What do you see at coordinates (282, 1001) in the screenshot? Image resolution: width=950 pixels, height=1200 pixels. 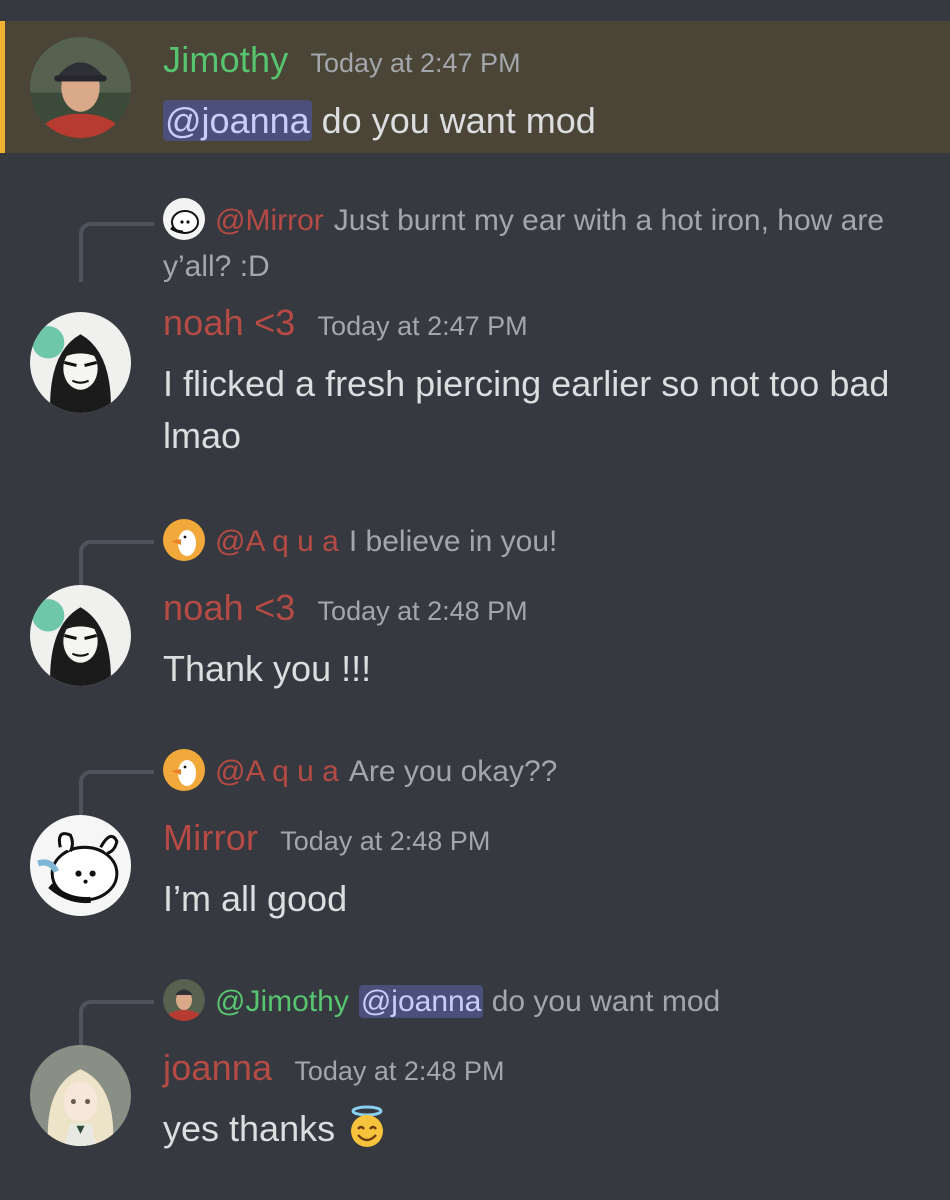 I see `reply-author: @Jimothy` at bounding box center [282, 1001].